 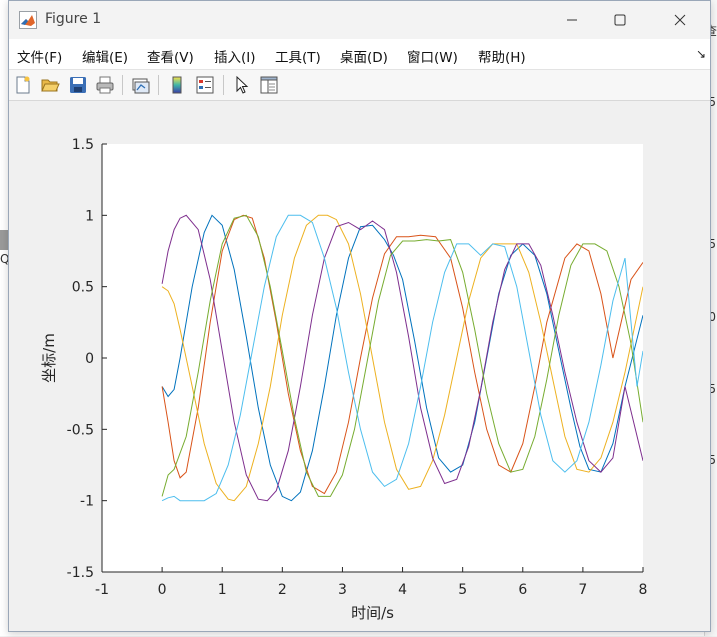 What do you see at coordinates (462, 590) in the screenshot?
I see `x-tick-label: 5` at bounding box center [462, 590].